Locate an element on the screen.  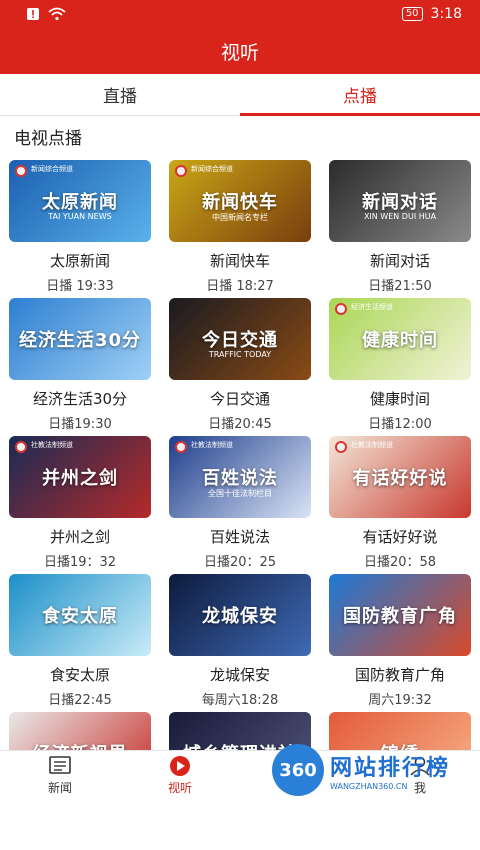
nav-profile-label: 我 is located at coordinates (419, 788).